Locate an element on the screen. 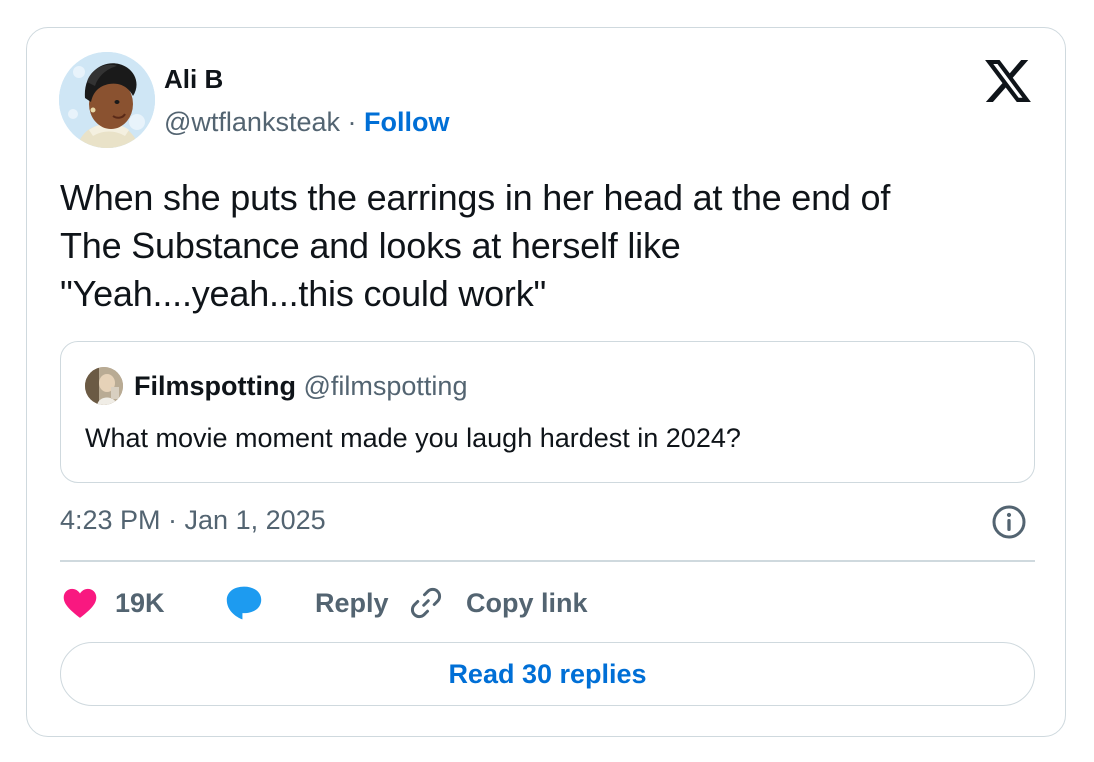  avatar-illustration is located at coordinates (107, 100).